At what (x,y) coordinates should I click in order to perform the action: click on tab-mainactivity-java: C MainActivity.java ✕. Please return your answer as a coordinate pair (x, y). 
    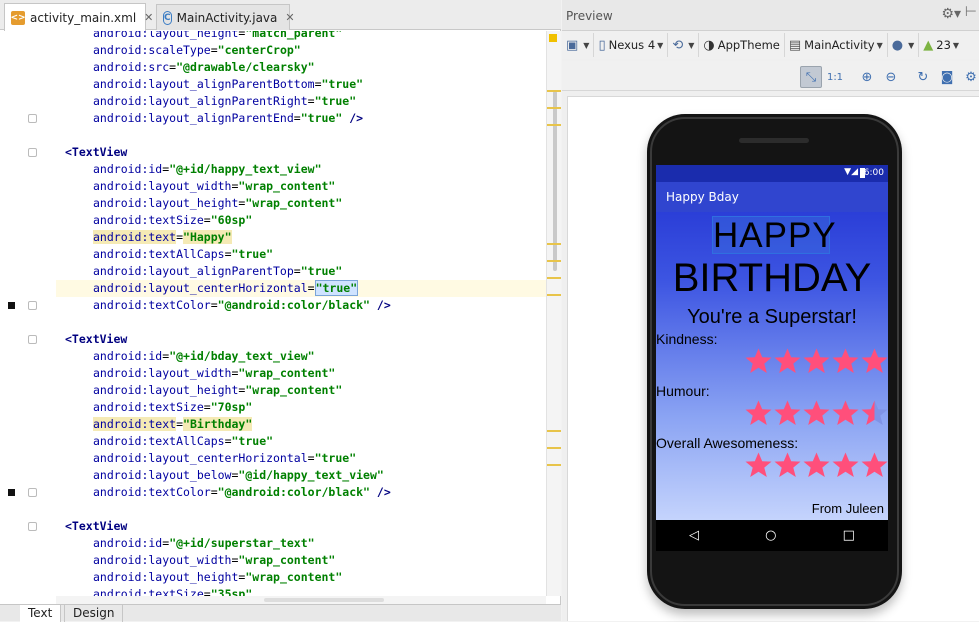
    Looking at the image, I should click on (225, 17).